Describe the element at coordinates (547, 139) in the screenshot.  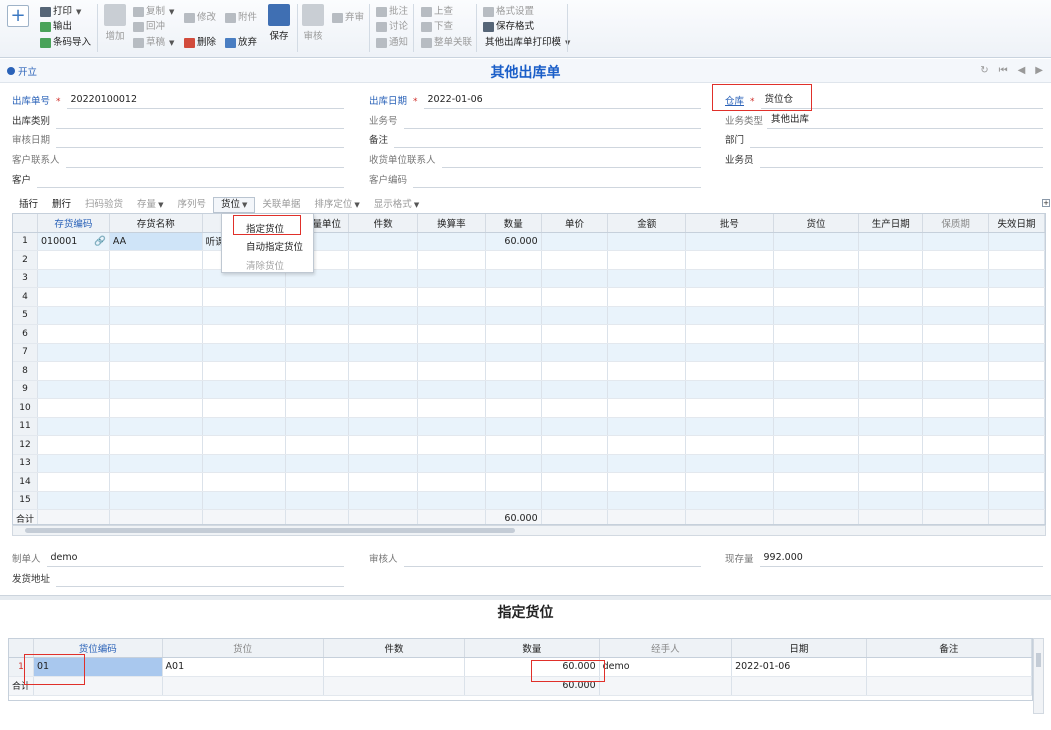
I see `remark-value` at that location.